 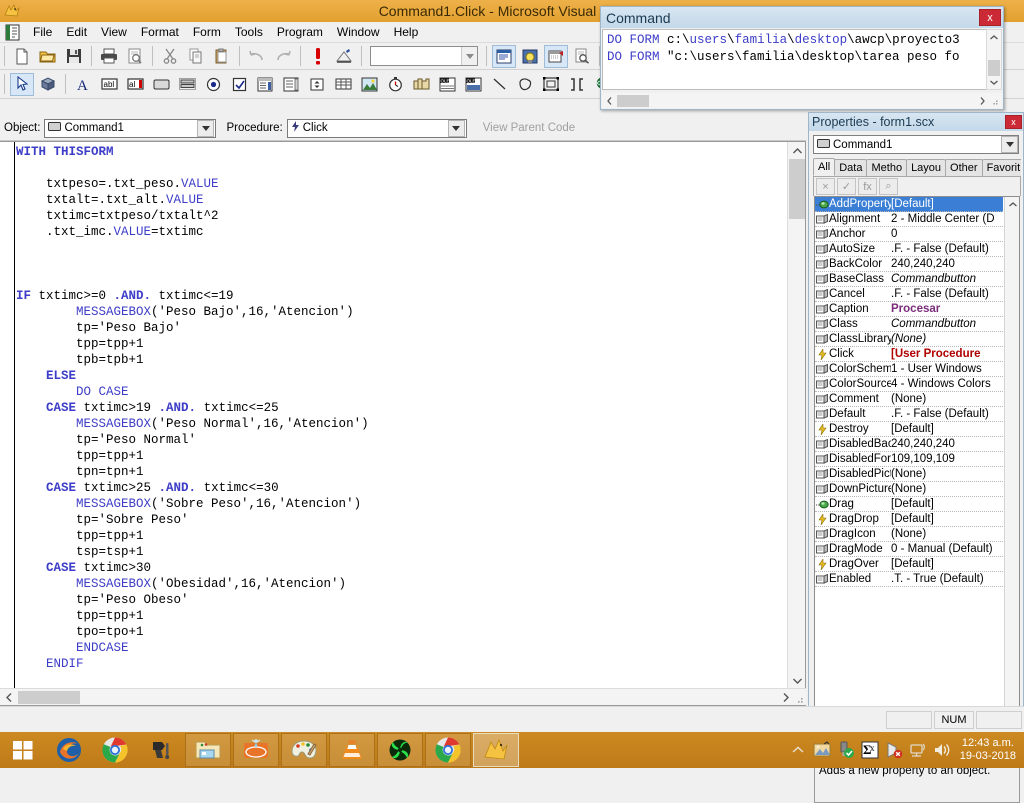 What do you see at coordinates (909, 534) in the screenshot?
I see `property-row: DragIcon (None)` at bounding box center [909, 534].